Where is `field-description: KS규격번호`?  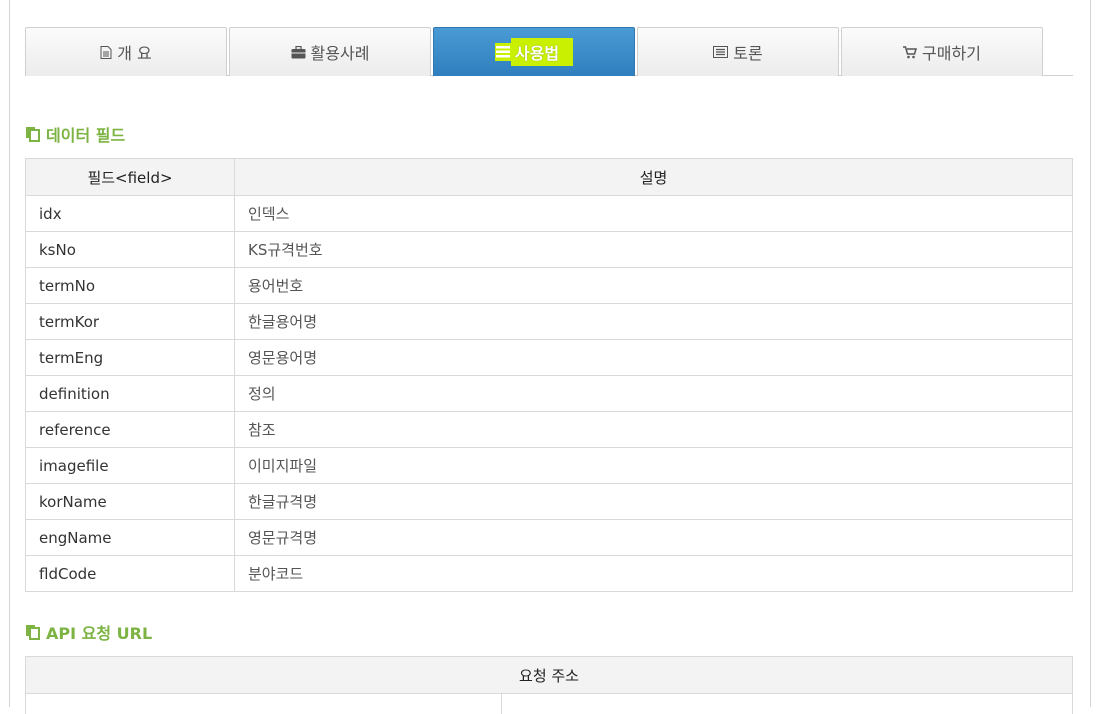 field-description: KS규격번호 is located at coordinates (653, 249).